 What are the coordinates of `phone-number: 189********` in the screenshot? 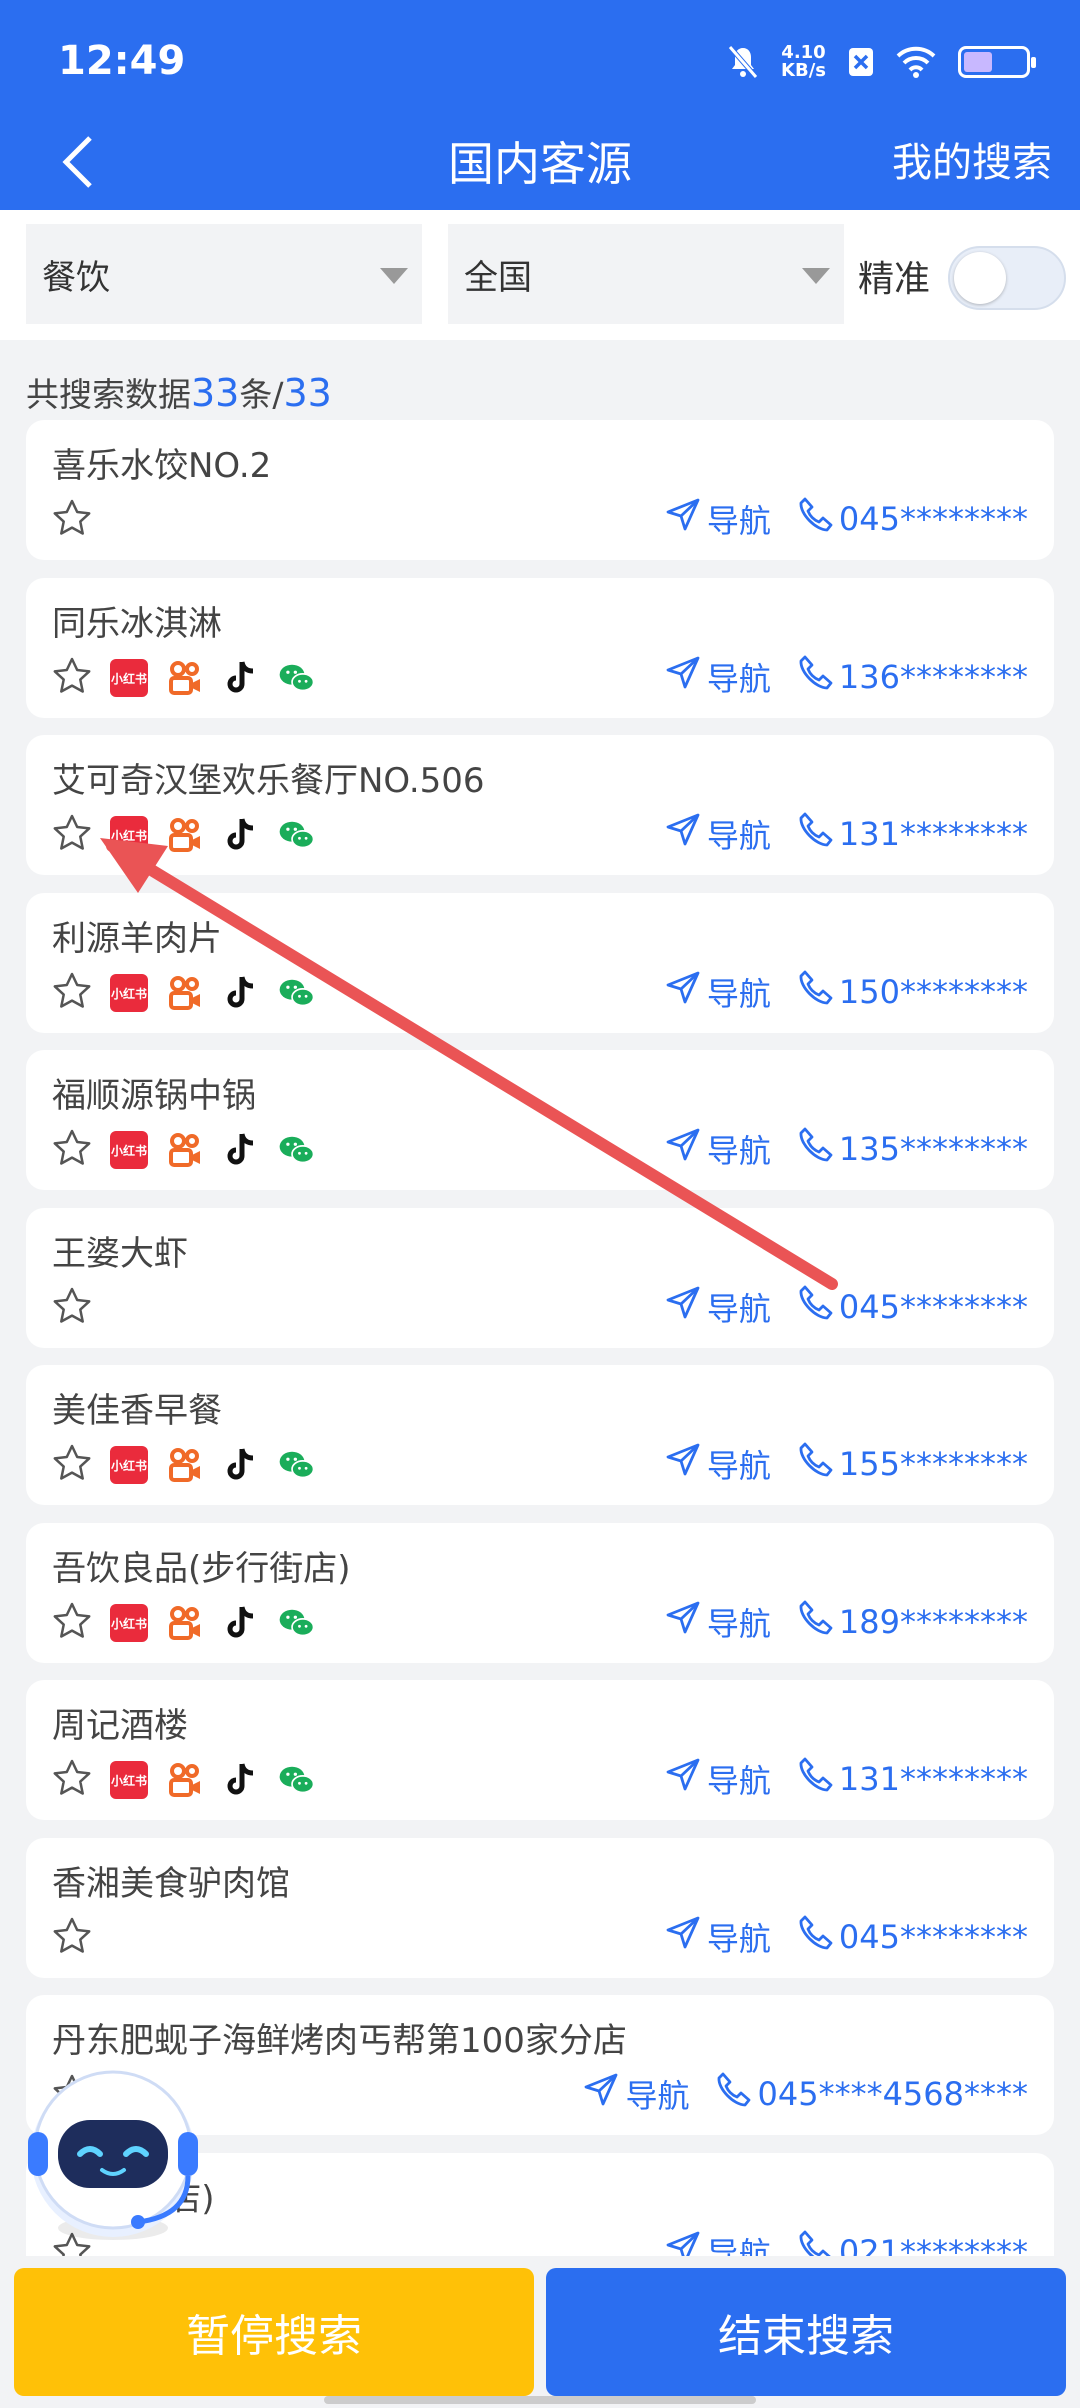 It's located at (933, 1622).